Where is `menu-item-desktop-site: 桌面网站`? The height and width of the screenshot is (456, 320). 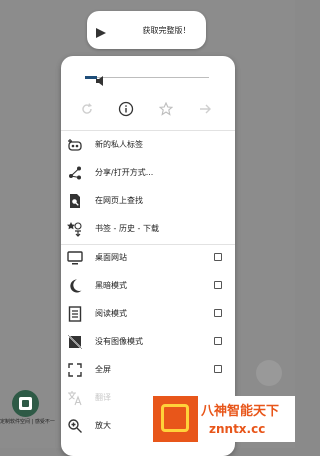
menu-item-desktop-site: 桌面网站 is located at coordinates (148, 258).